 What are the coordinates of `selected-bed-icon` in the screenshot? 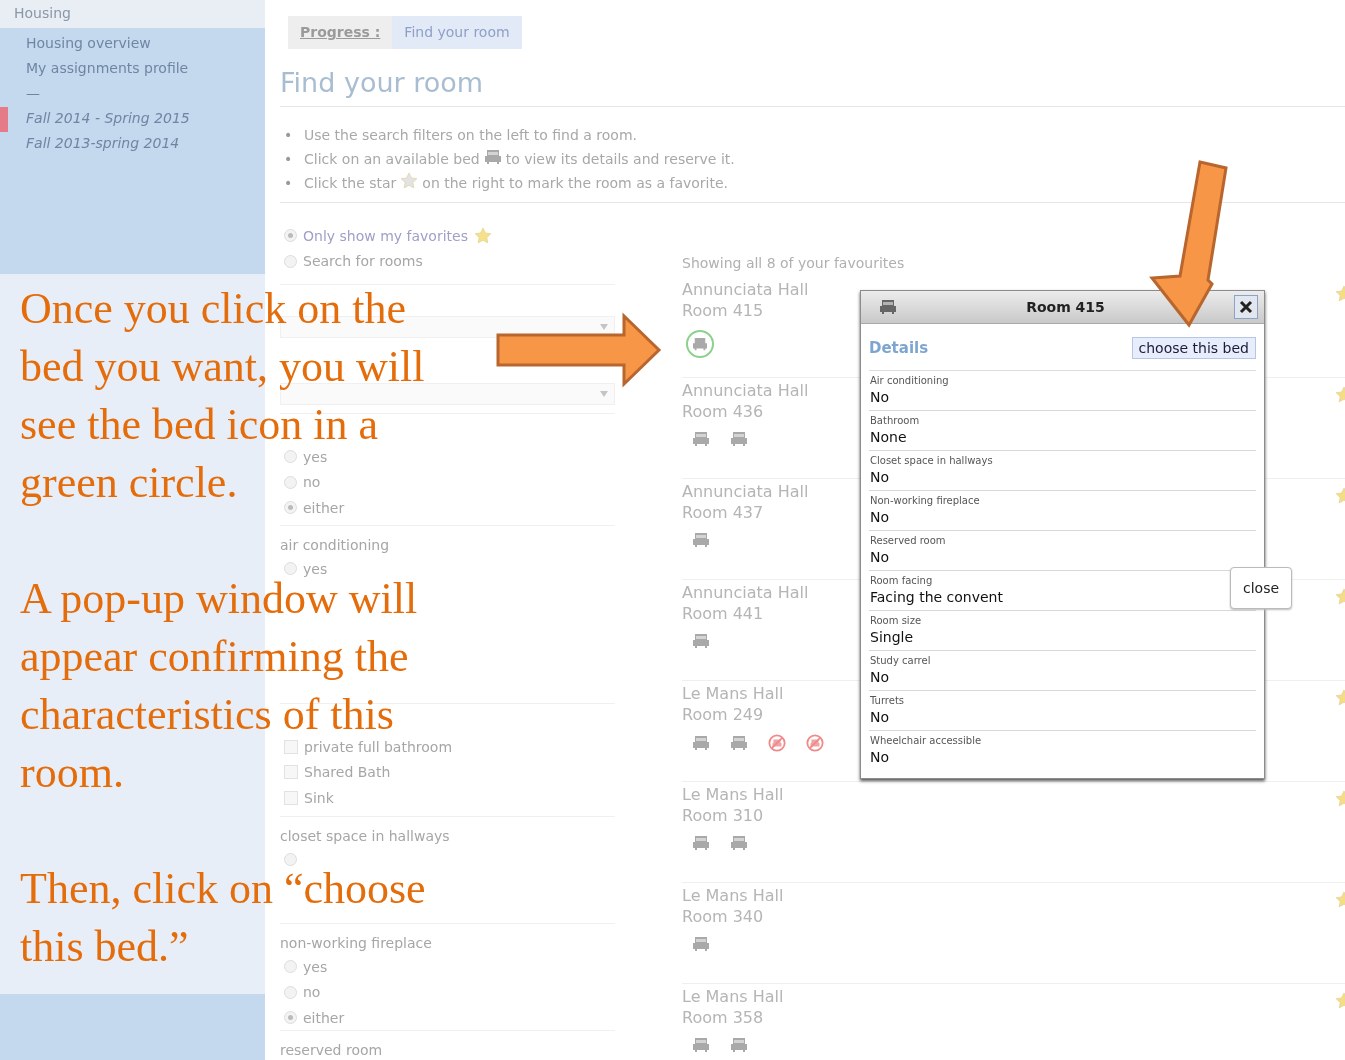 It's located at (700, 344).